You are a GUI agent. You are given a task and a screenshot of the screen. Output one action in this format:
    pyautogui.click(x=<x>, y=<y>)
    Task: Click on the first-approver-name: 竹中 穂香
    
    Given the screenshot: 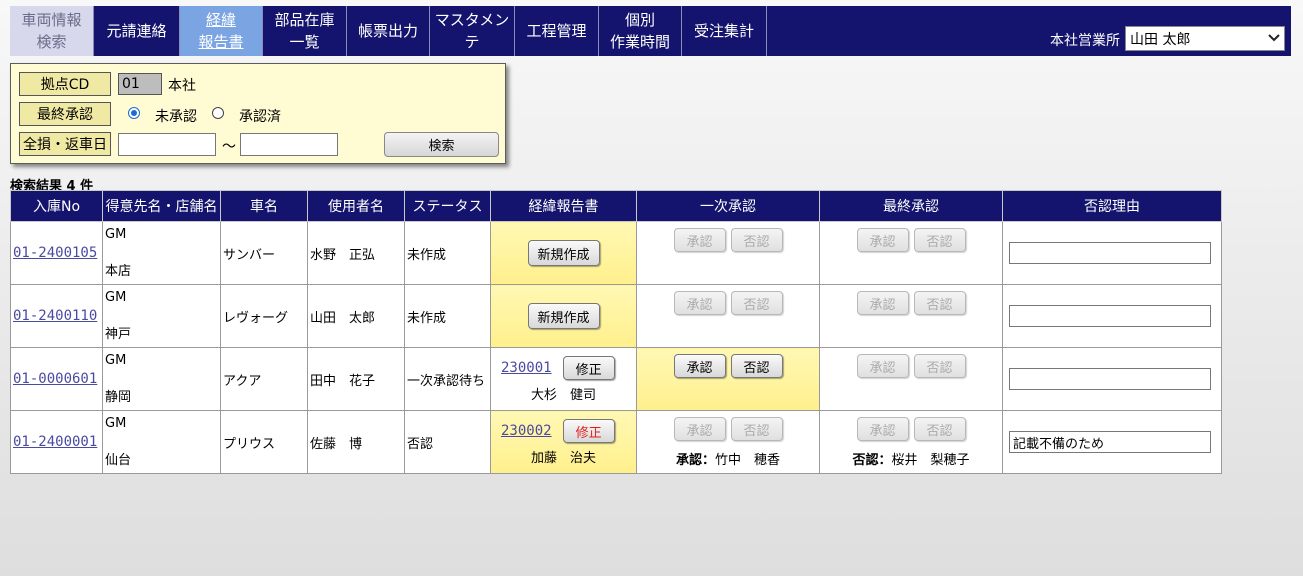 What is the action you would take?
    pyautogui.click(x=748, y=460)
    